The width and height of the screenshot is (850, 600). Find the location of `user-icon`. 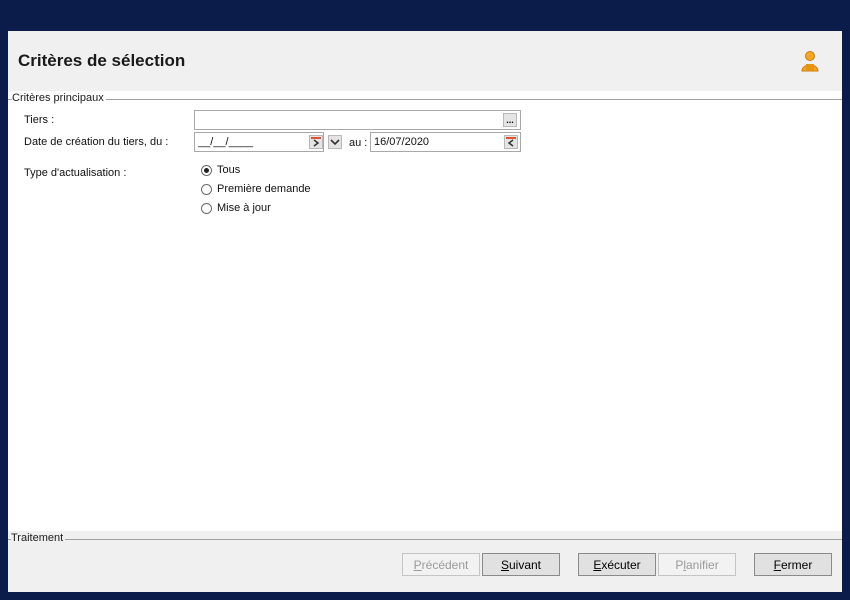

user-icon is located at coordinates (810, 61).